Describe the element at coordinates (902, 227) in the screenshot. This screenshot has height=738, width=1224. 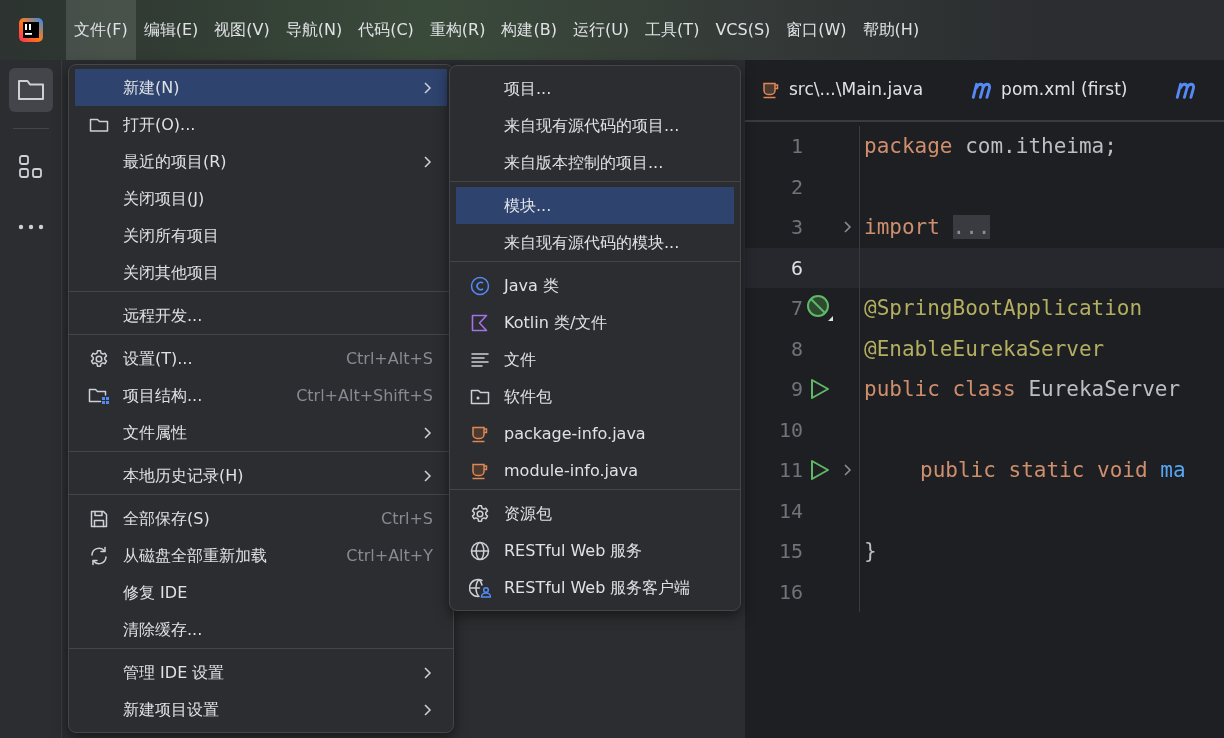
I see `code-token: import` at that location.